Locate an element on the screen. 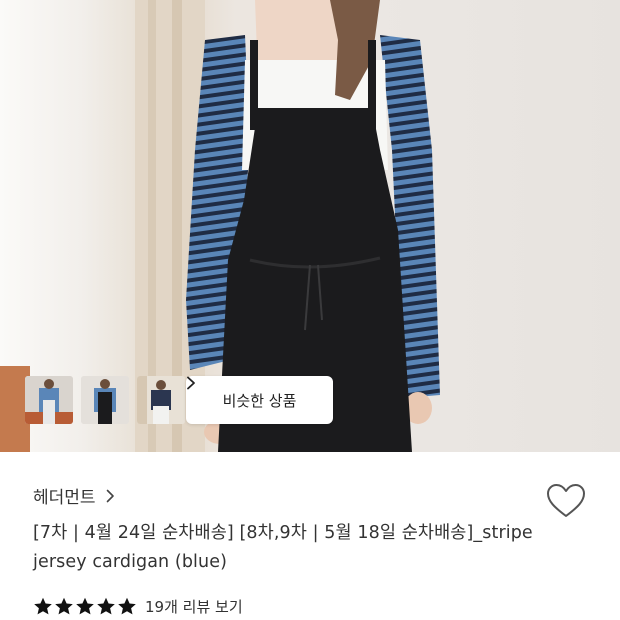 This screenshot has width=620, height=620. heart-icon is located at coordinates (566, 501).